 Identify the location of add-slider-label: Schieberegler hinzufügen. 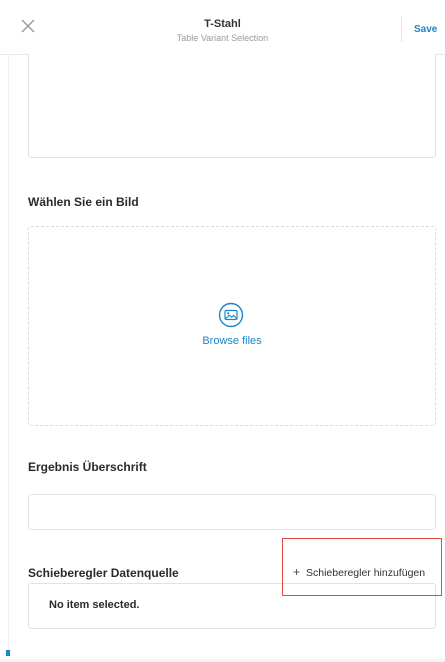
(366, 573).